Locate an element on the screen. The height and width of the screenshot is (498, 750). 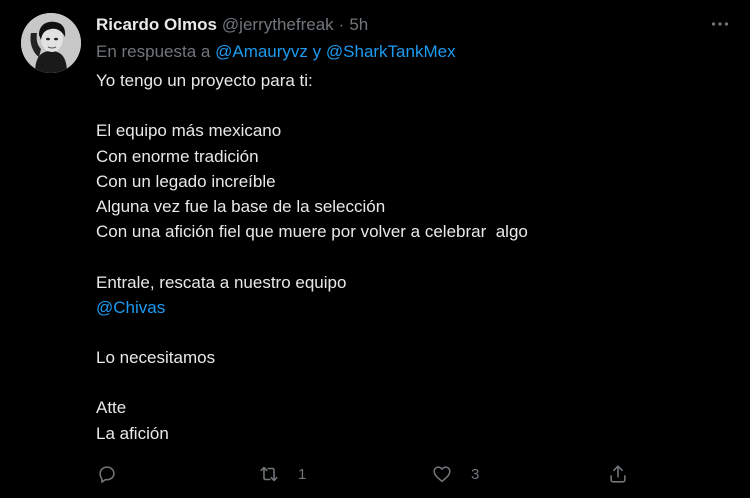
share-button is located at coordinates (618, 474).